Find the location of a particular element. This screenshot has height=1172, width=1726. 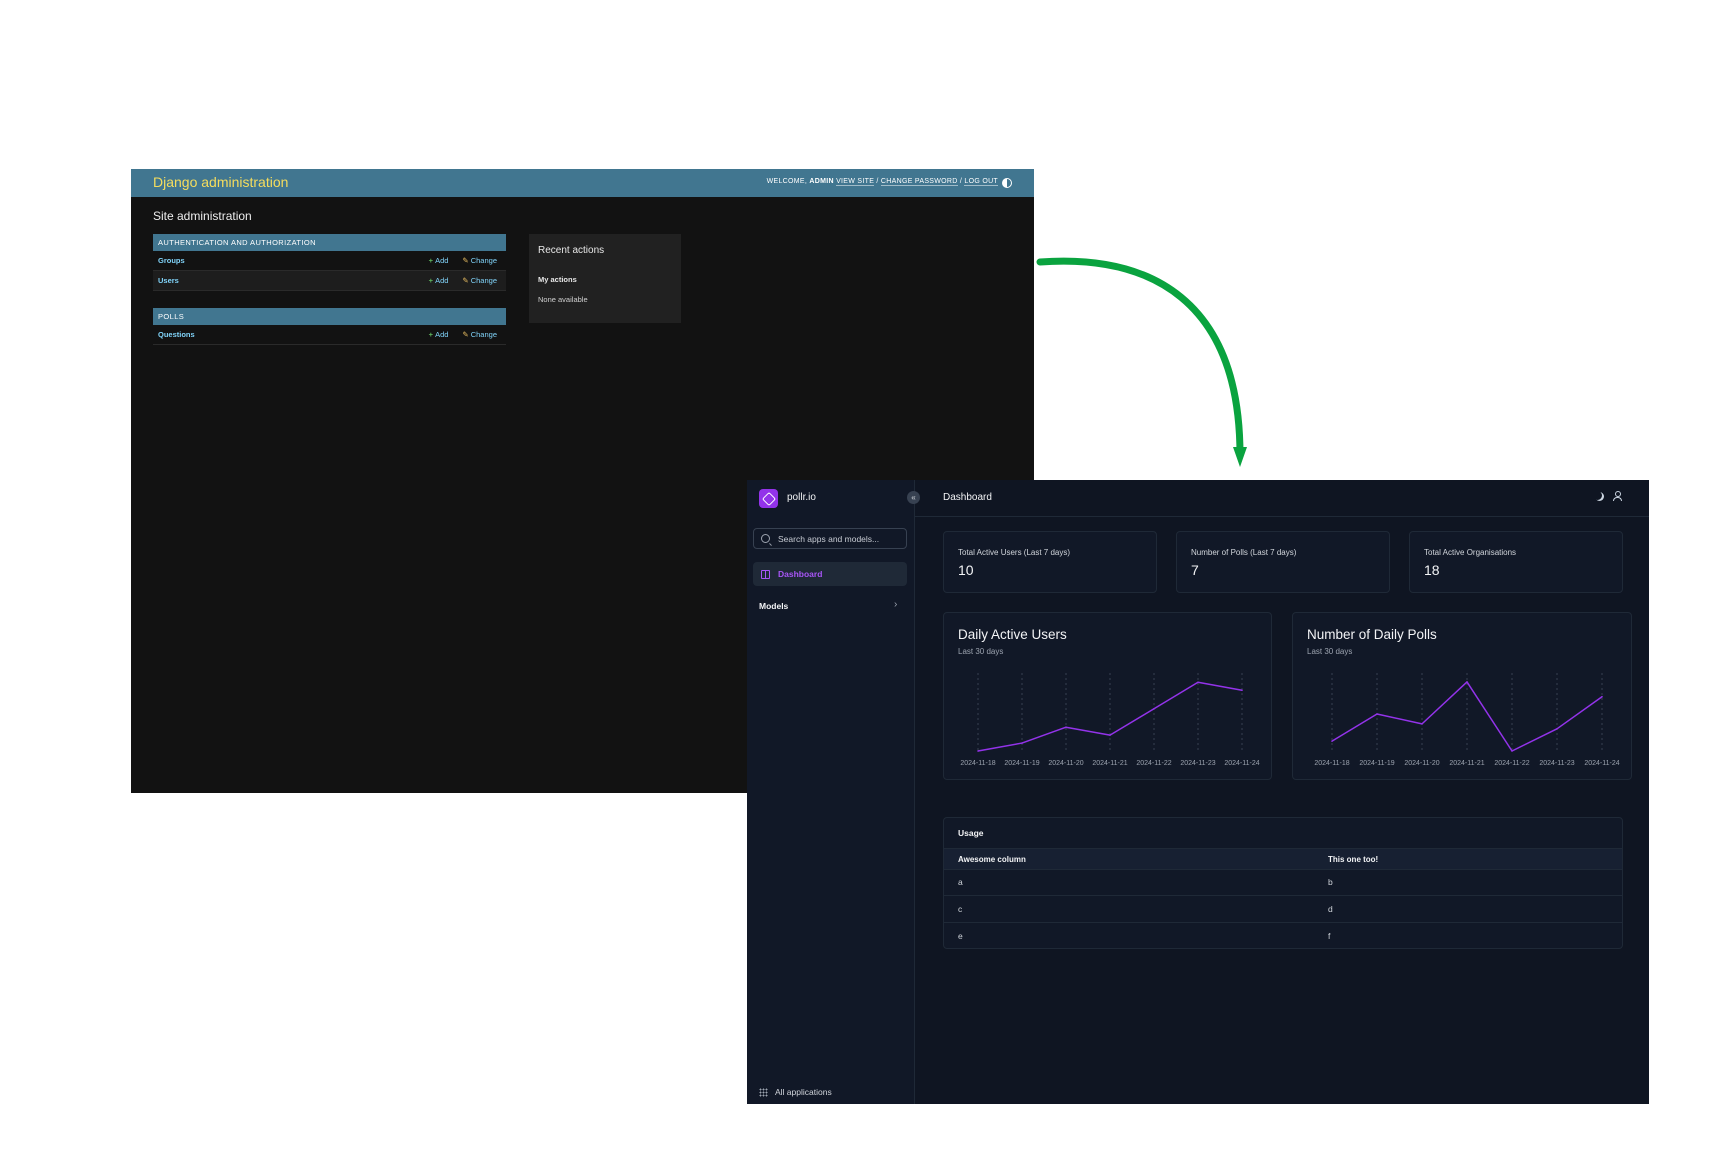

moon-icon is located at coordinates (1599, 496).